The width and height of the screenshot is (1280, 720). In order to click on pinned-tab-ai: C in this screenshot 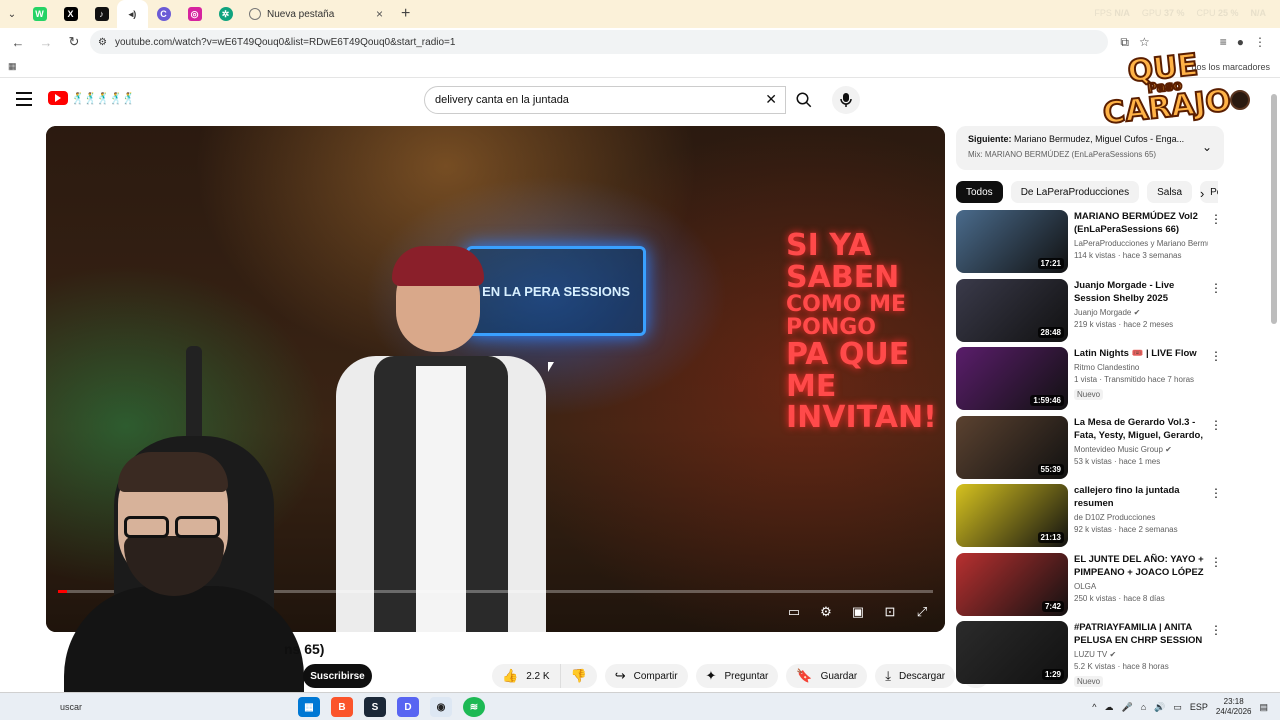, I will do `click(163, 14)`.